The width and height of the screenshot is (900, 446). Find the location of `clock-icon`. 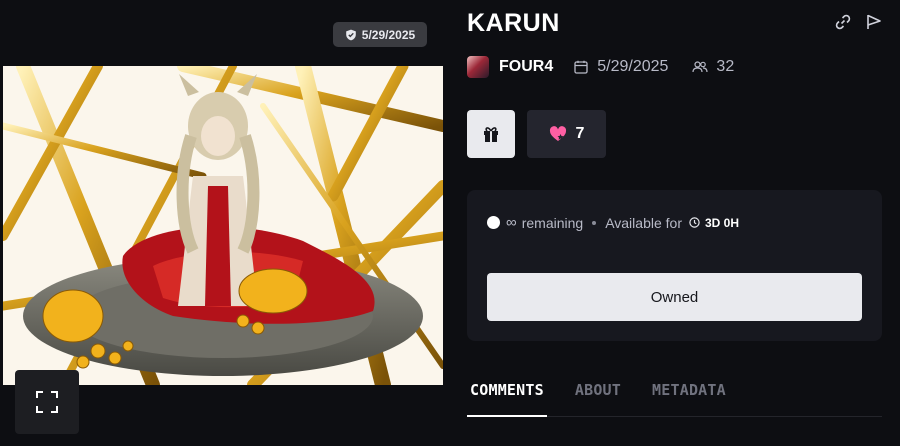

clock-icon is located at coordinates (694, 222).